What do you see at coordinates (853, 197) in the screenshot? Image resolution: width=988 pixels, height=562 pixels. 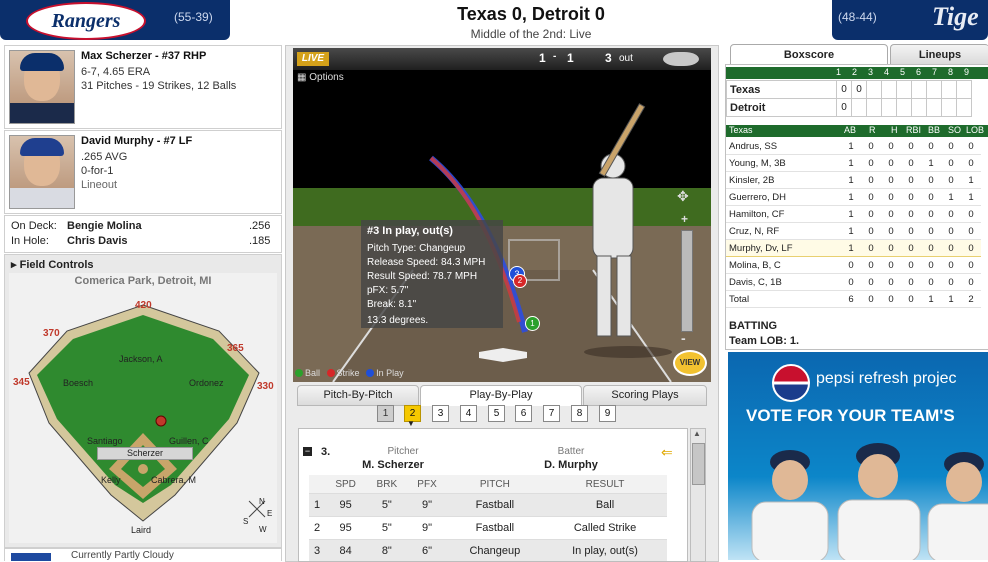 I see `table-row: Guerrero, DH1000011` at bounding box center [853, 197].